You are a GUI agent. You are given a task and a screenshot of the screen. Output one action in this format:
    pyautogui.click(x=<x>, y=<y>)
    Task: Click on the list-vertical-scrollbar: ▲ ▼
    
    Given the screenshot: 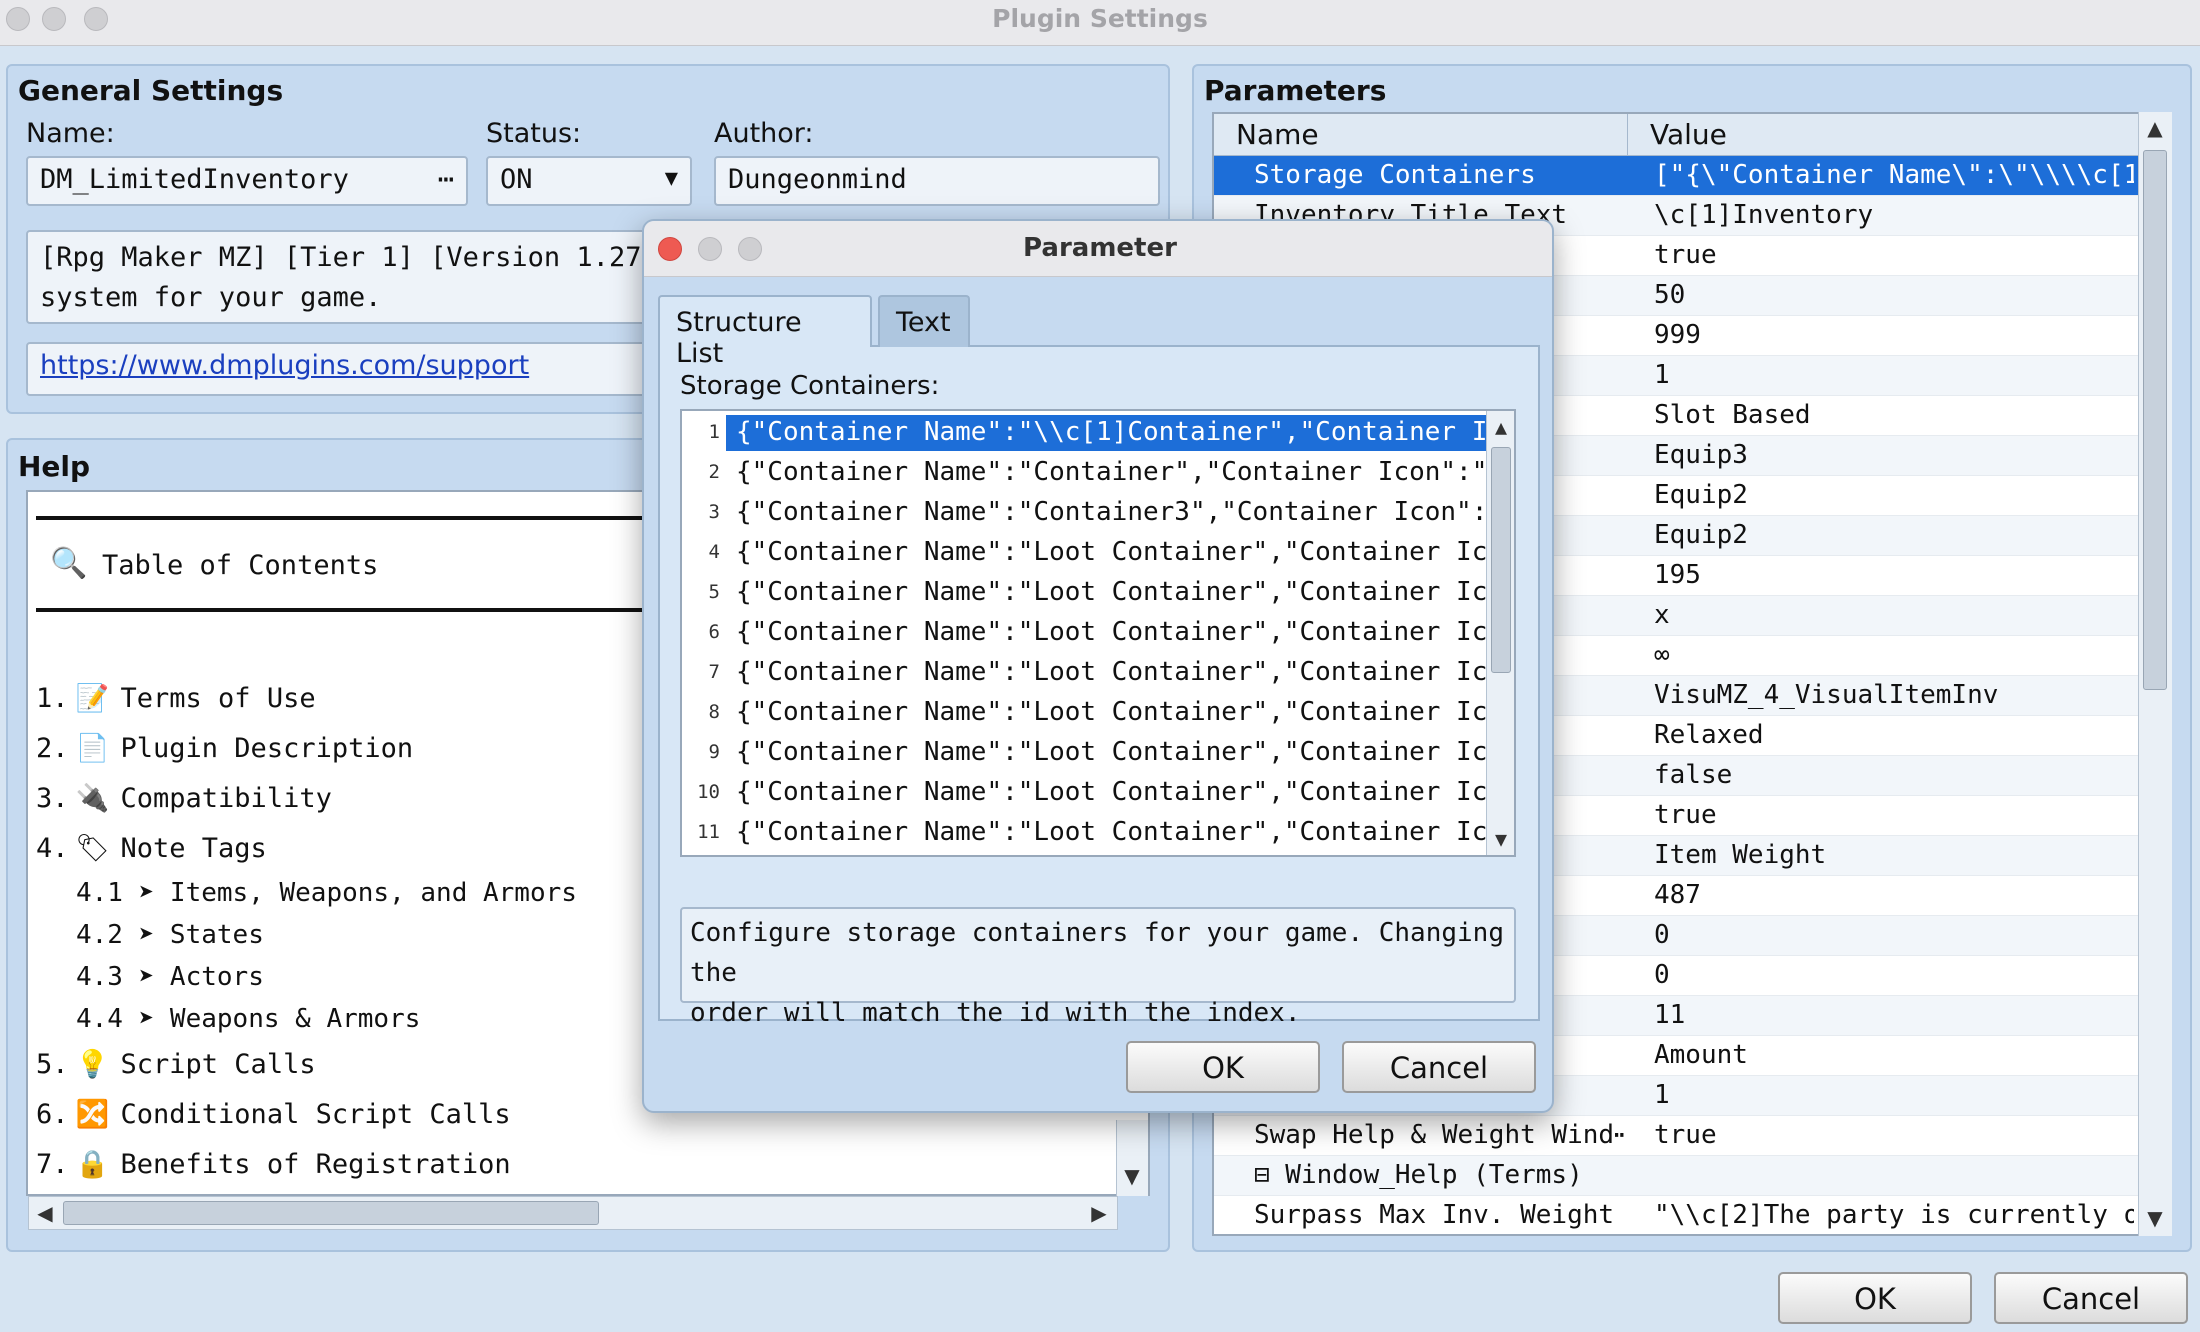 What is the action you would take?
    pyautogui.click(x=1500, y=633)
    